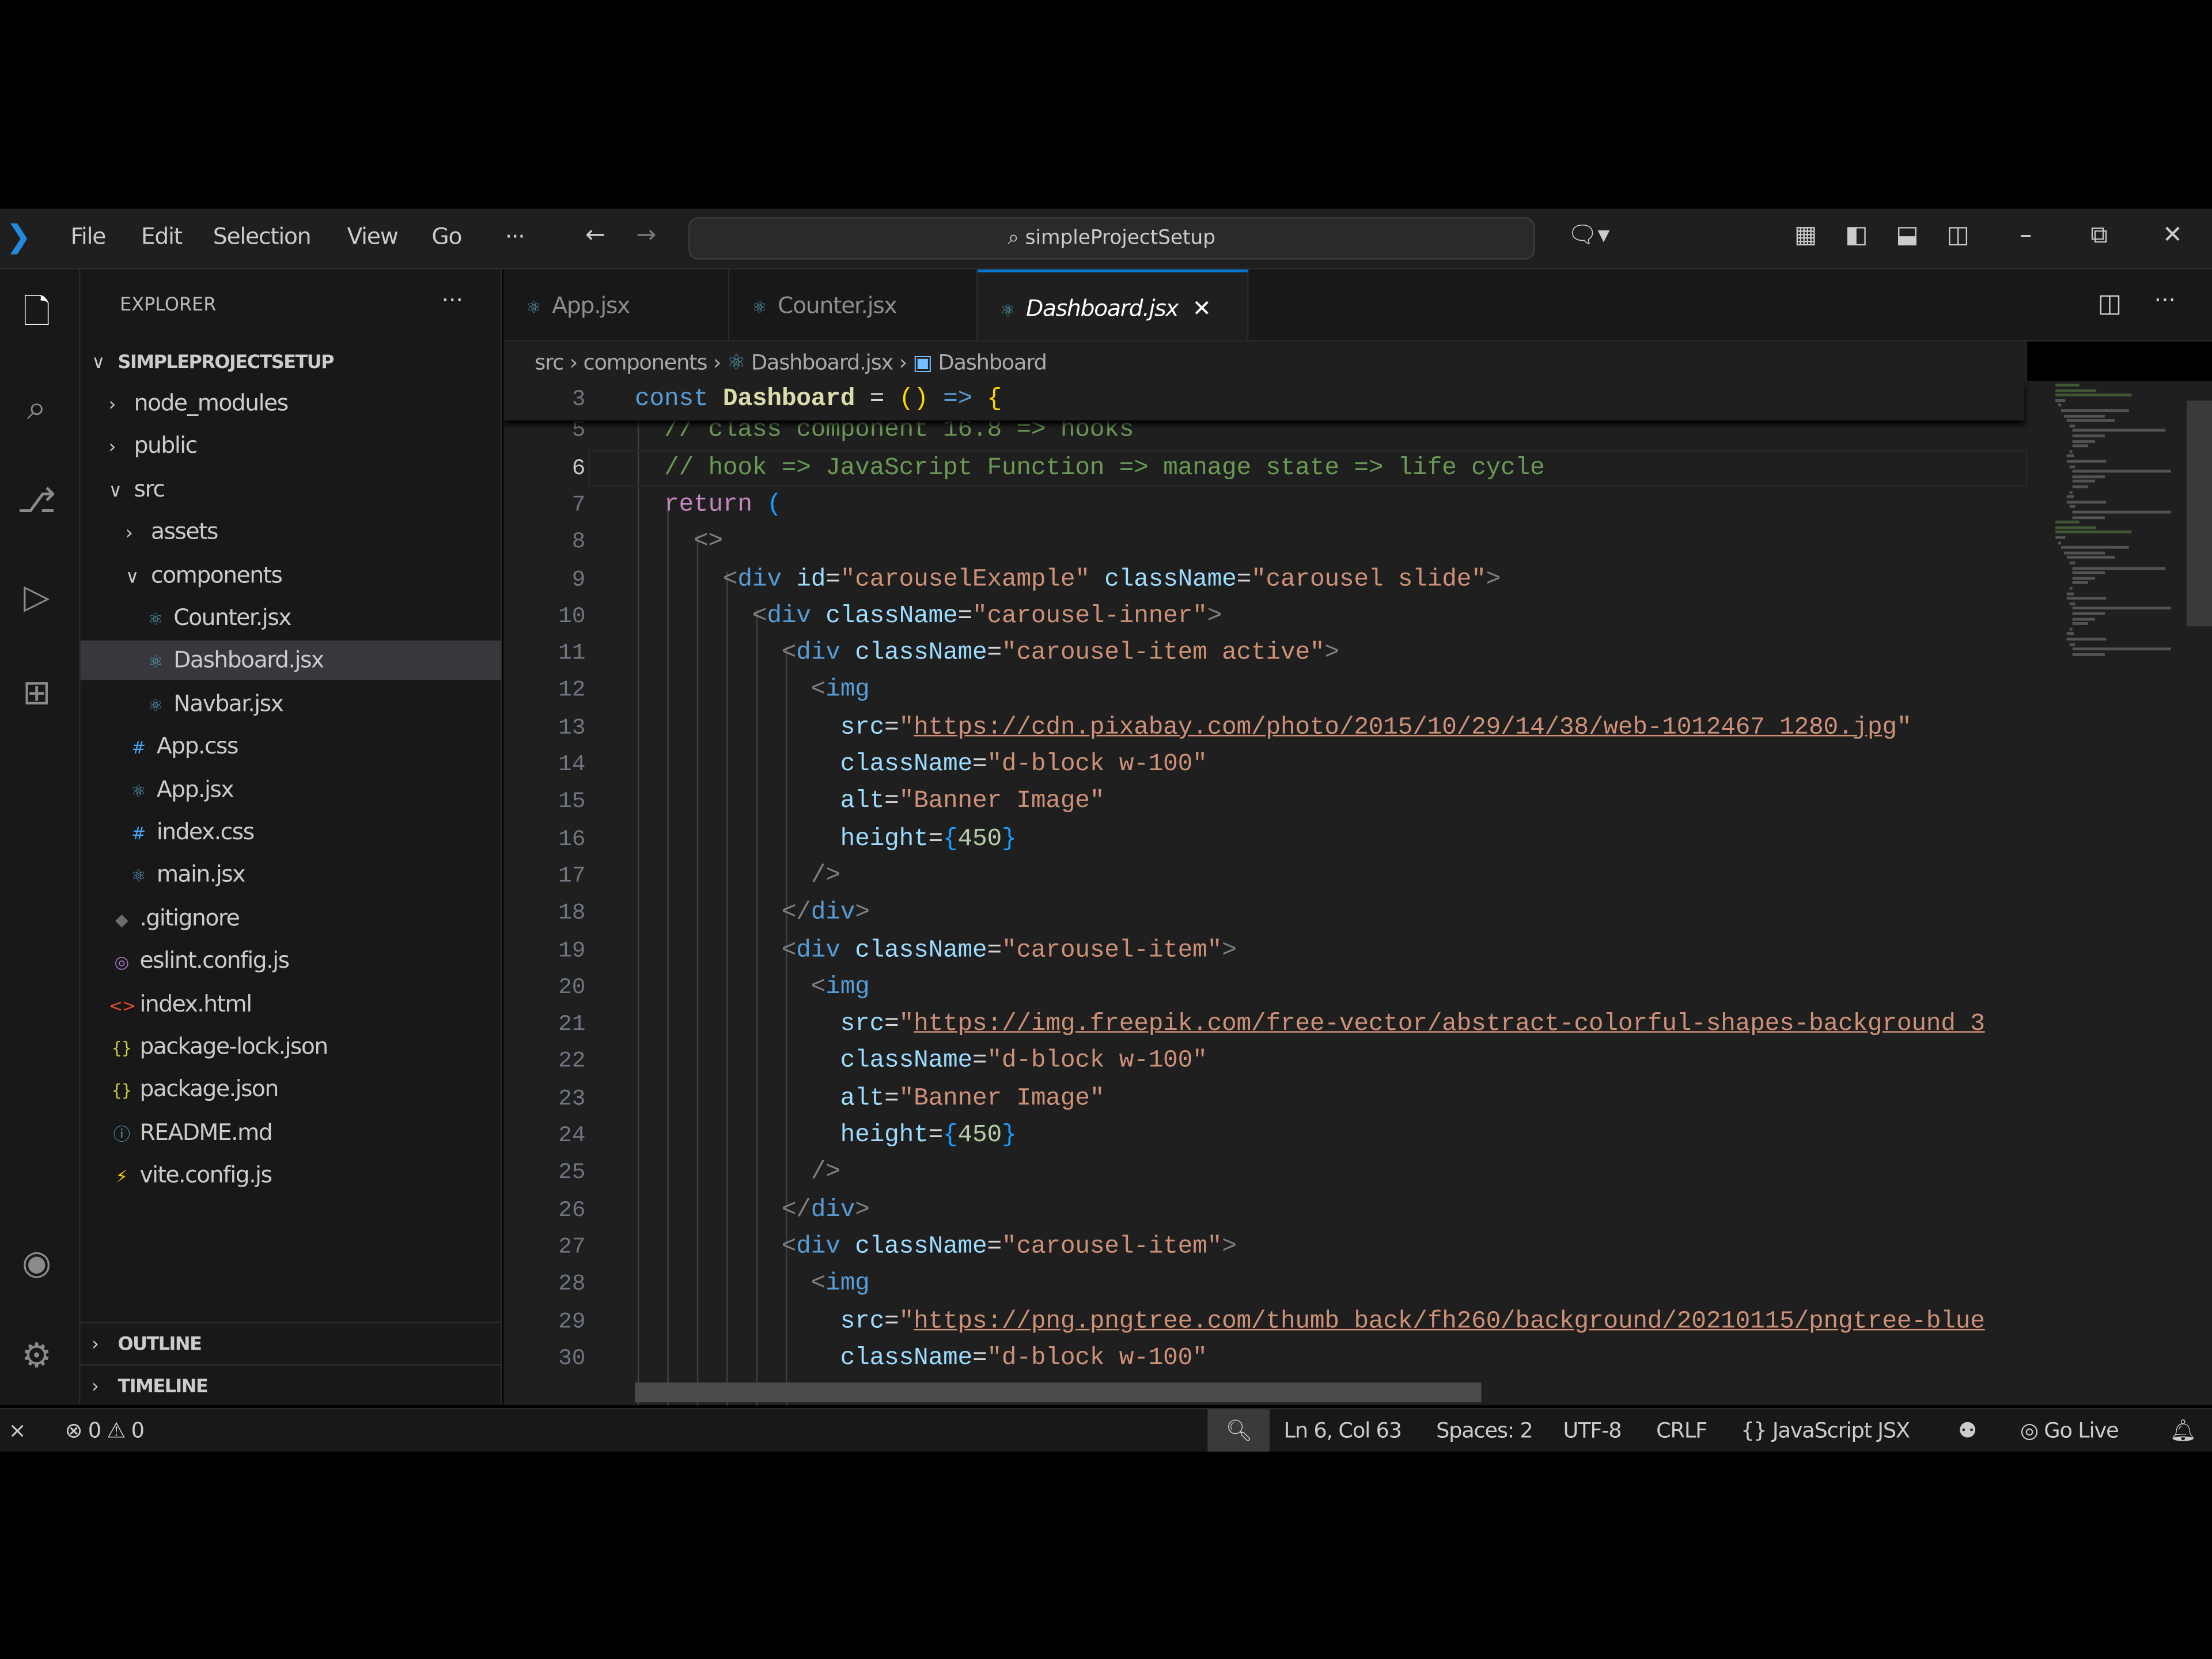 The image size is (2212, 1659). What do you see at coordinates (291, 1175) in the screenshot?
I see `file-item: ⚡ vite.config.js` at bounding box center [291, 1175].